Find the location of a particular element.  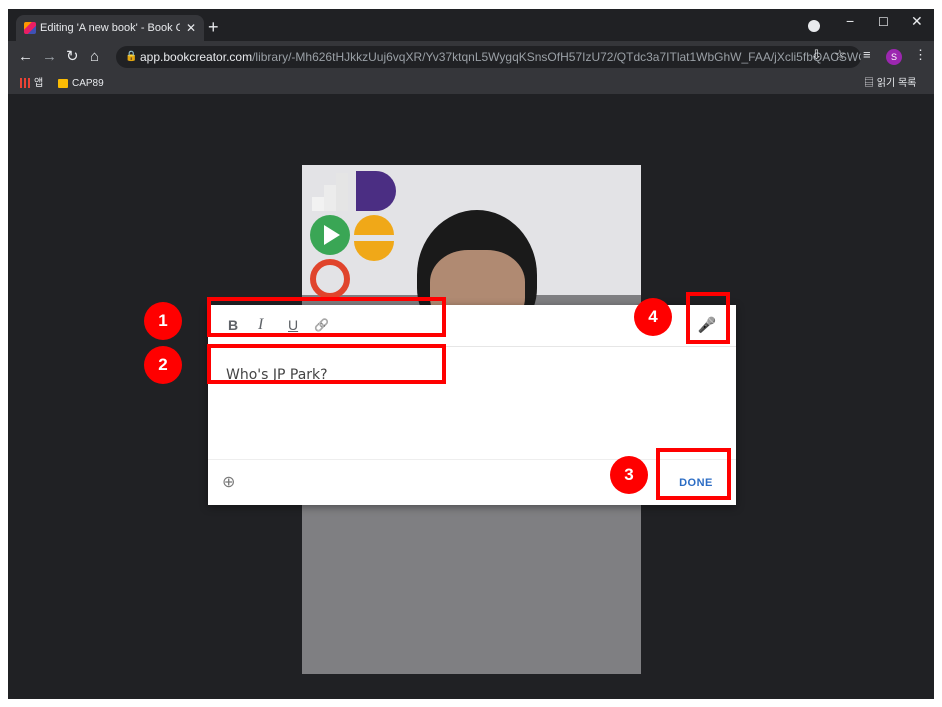

highlight-microphone-button is located at coordinates (708, 318).